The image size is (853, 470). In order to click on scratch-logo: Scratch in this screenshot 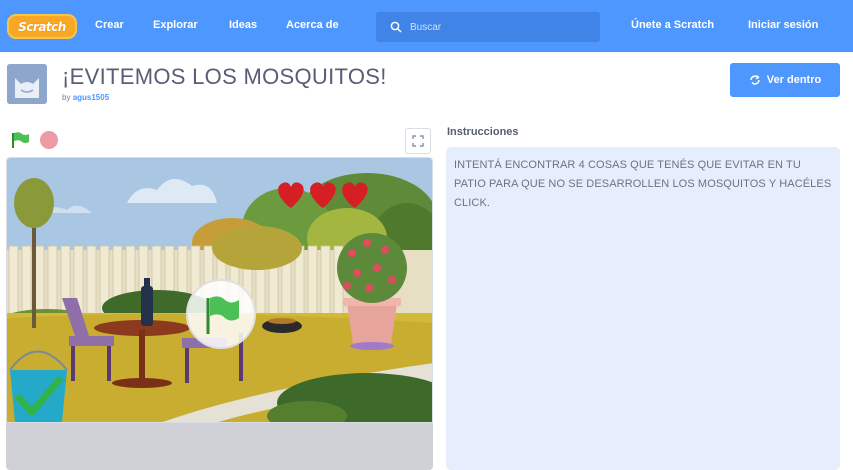, I will do `click(42, 26)`.